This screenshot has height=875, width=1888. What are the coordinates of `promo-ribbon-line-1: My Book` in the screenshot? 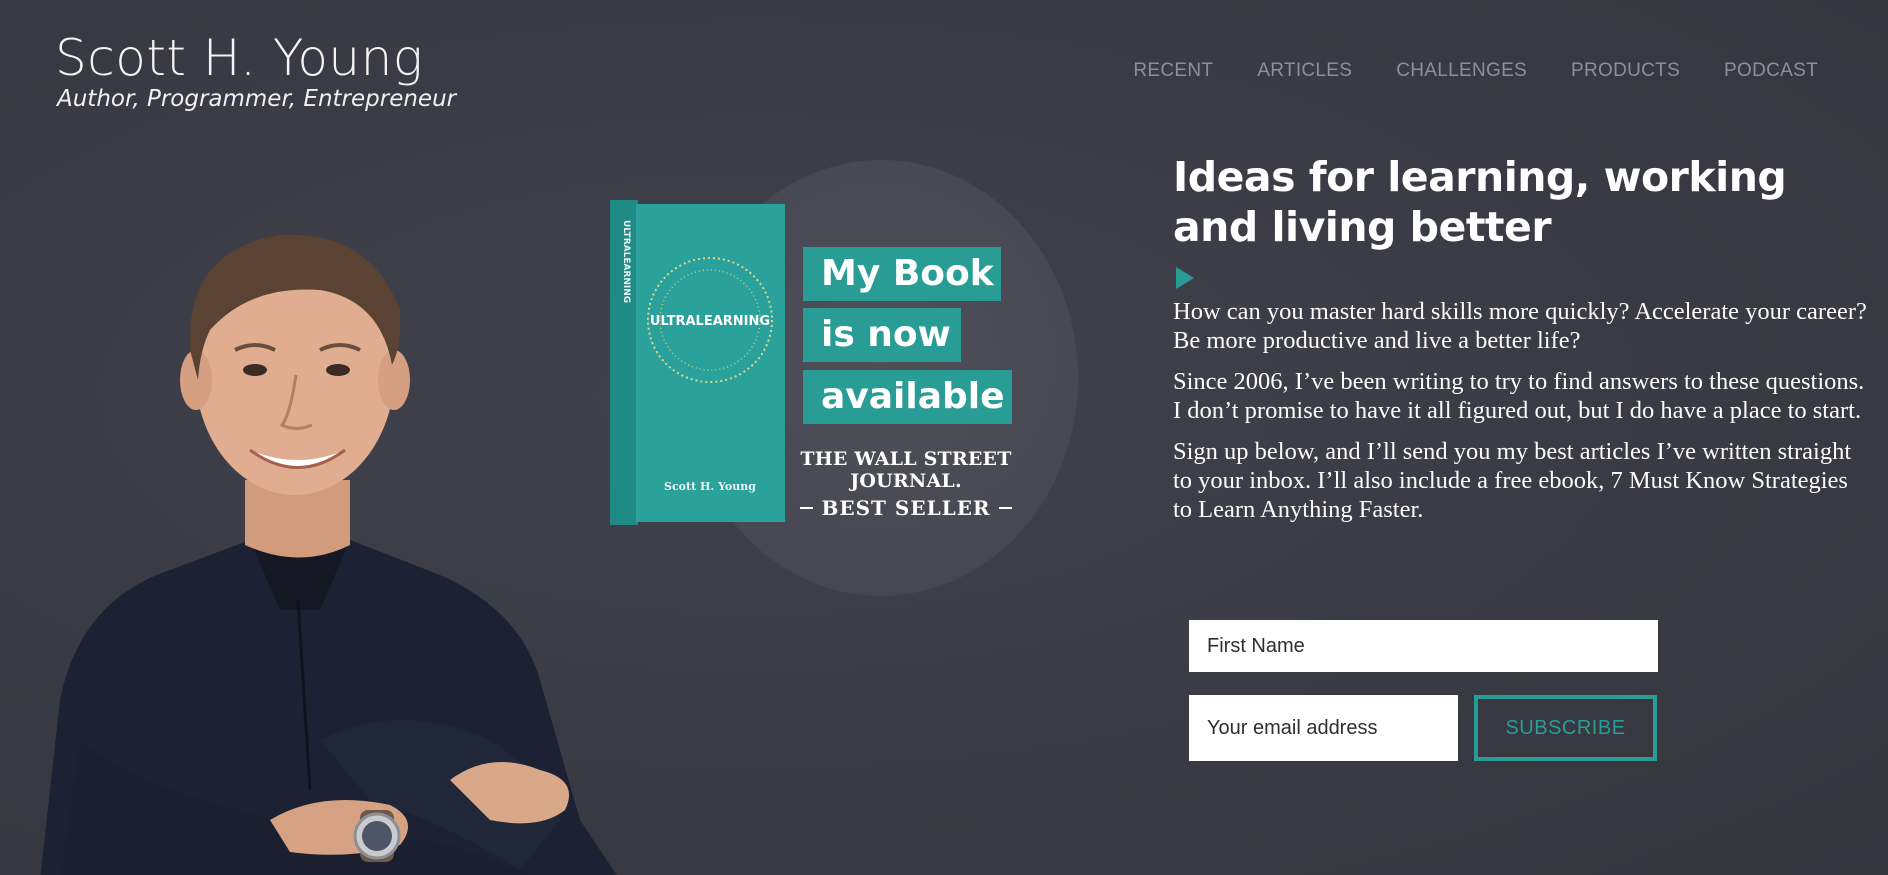 It's located at (902, 274).